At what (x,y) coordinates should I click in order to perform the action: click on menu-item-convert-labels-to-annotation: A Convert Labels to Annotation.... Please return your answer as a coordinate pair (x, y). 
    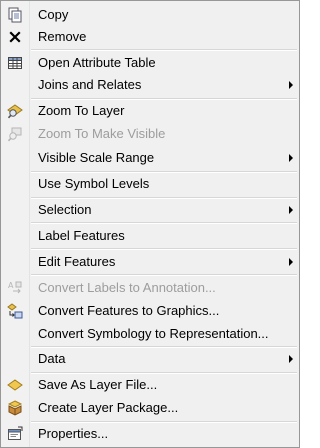
    Looking at the image, I should click on (150, 288).